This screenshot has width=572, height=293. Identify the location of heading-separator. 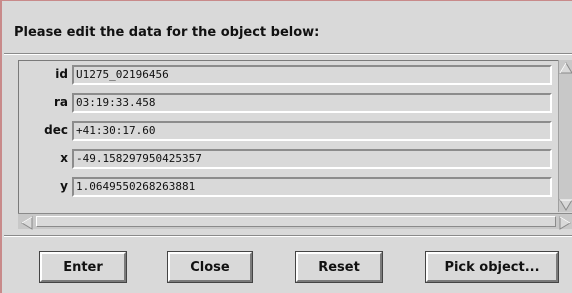
(288, 54).